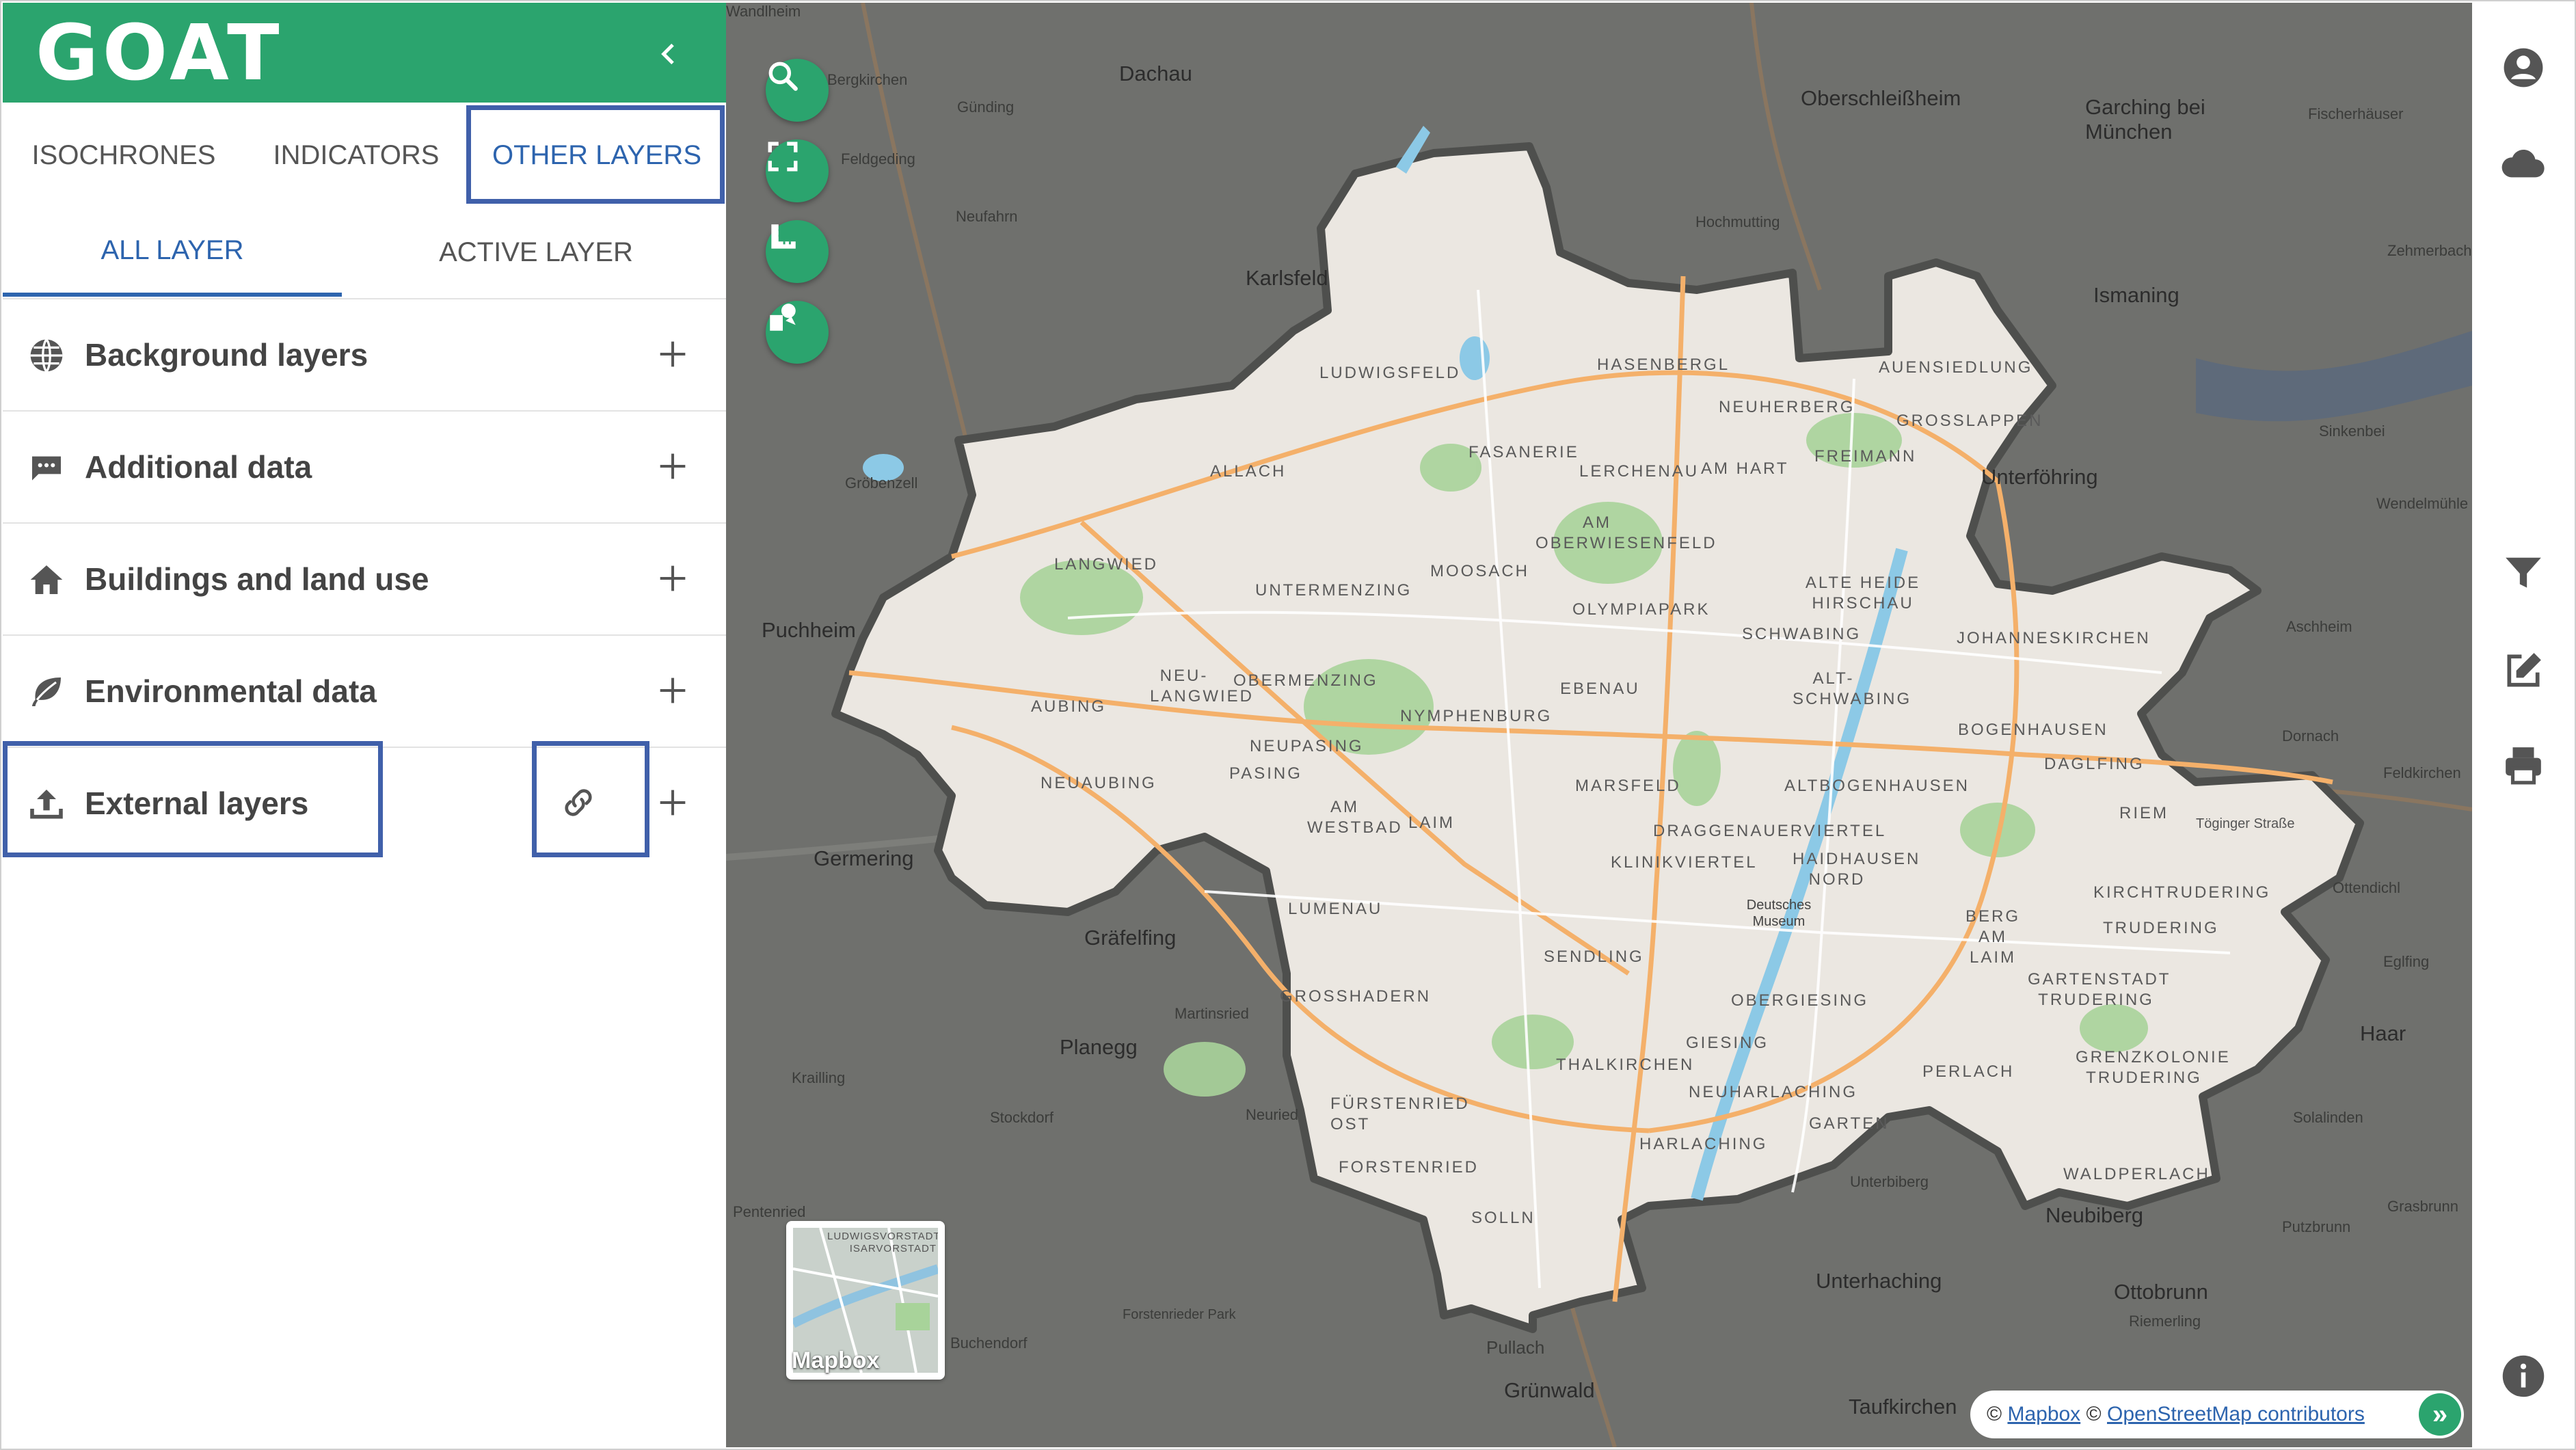 The width and height of the screenshot is (2576, 1450). Describe the element at coordinates (1476, 716) in the screenshot. I see `map-district-label: NYMPHENBURG` at that location.